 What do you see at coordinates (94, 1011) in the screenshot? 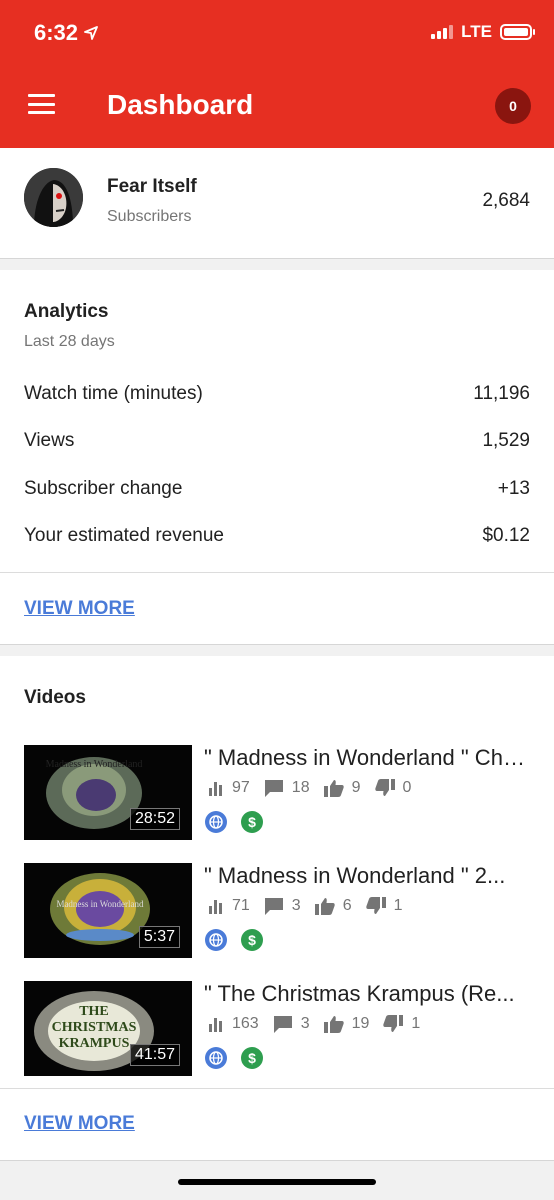
I see `svg-text: THE` at bounding box center [94, 1011].